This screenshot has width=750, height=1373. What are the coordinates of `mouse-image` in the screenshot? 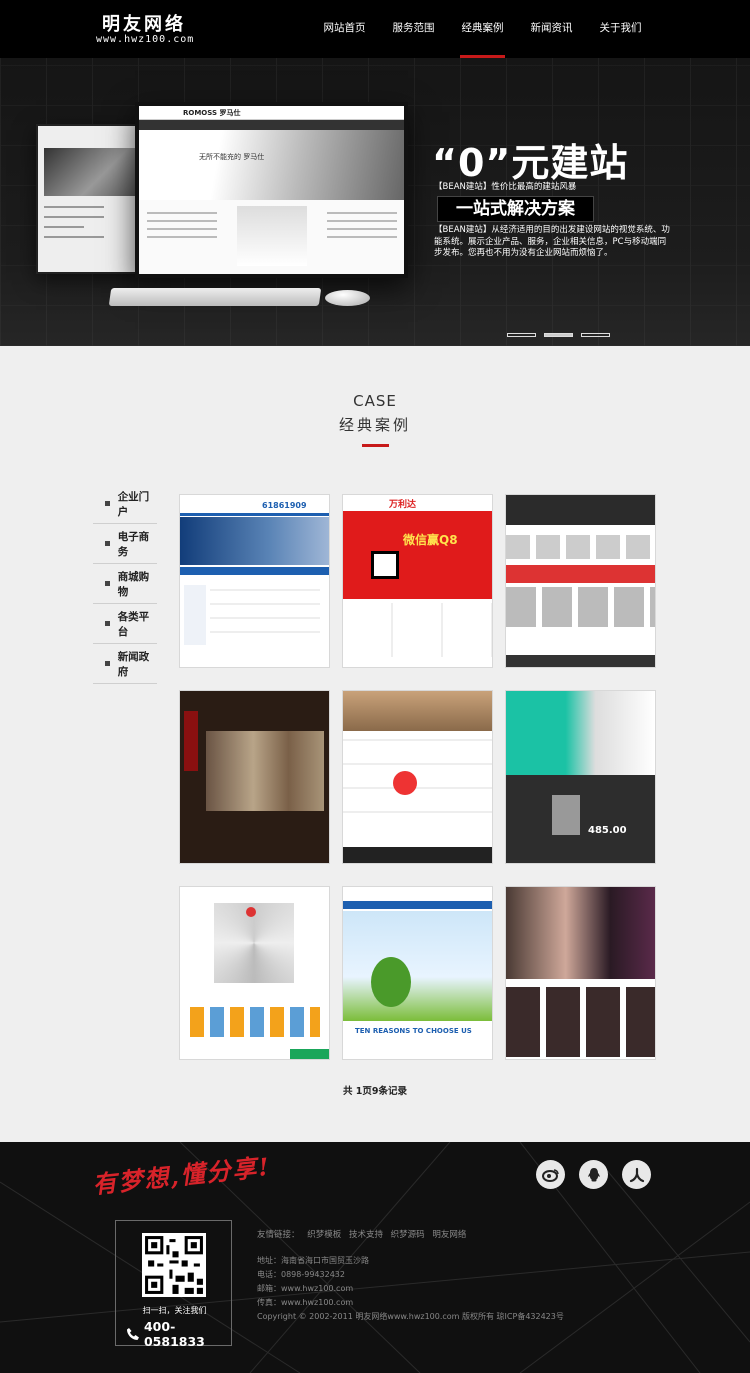 It's located at (347, 298).